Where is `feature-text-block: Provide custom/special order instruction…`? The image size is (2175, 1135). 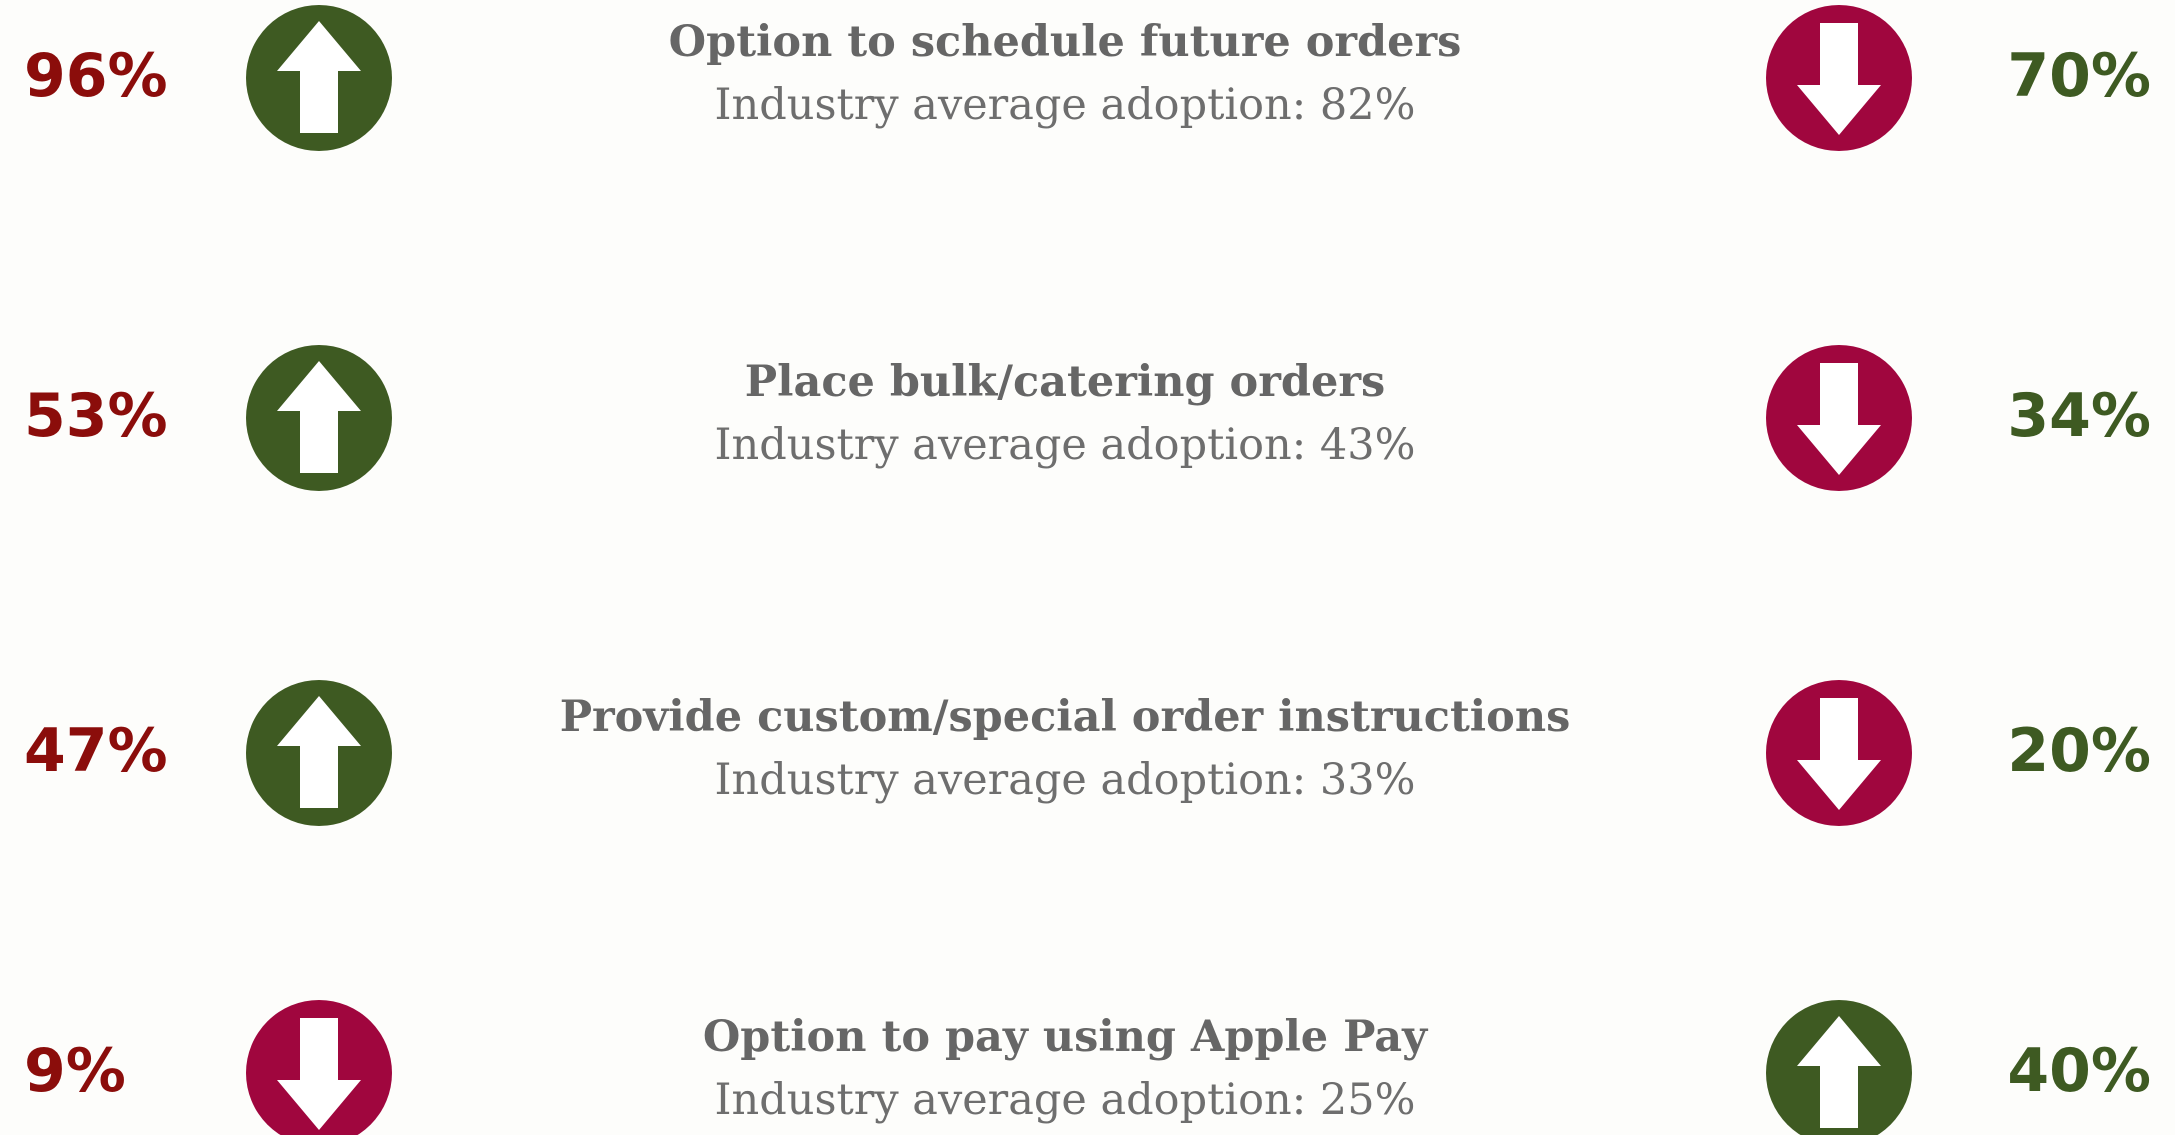
feature-text-block: Provide custom/special order instruction… is located at coordinates (1065, 750).